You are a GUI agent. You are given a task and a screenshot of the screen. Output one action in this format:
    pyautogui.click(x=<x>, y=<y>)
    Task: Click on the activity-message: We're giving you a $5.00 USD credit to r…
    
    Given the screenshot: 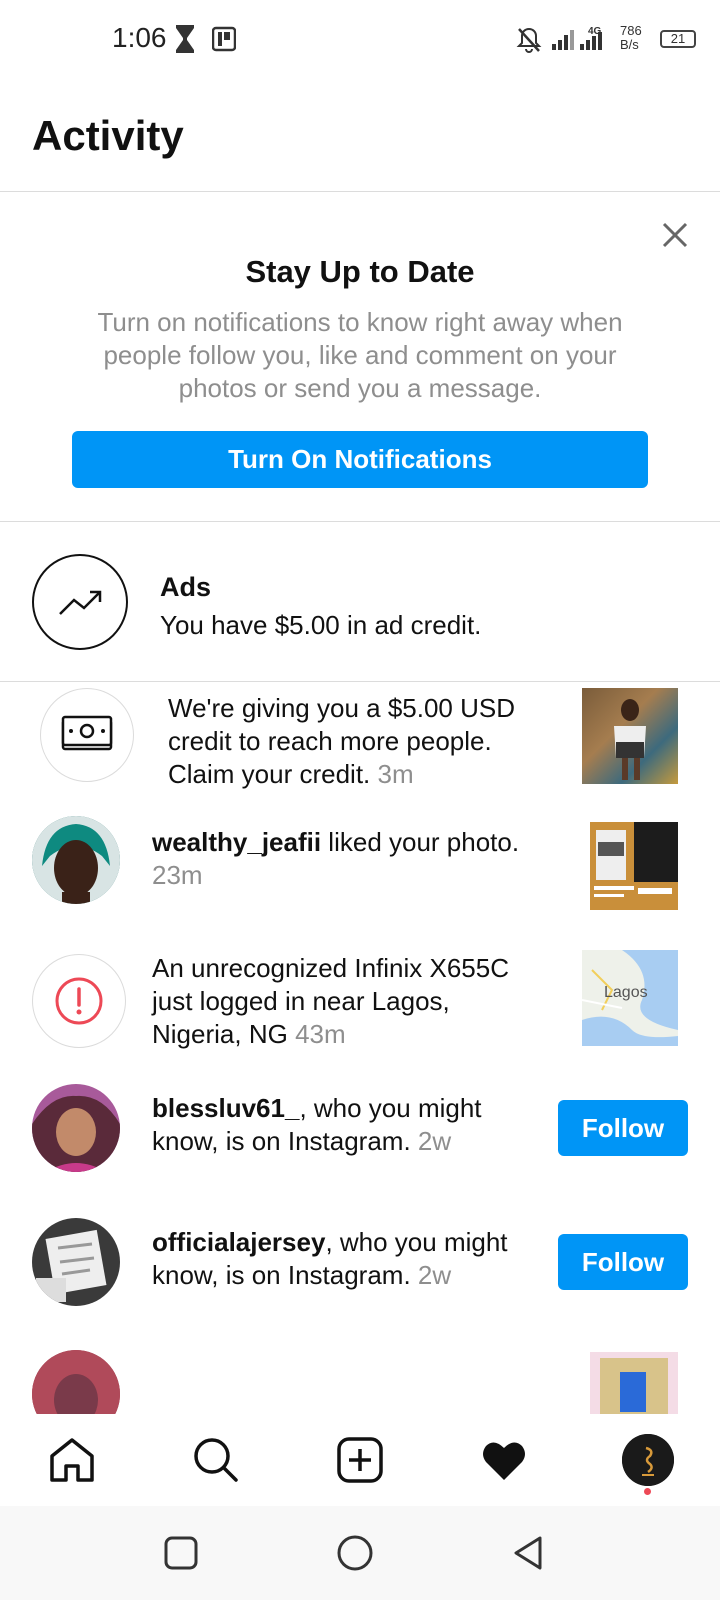 What is the action you would take?
    pyautogui.click(x=342, y=741)
    